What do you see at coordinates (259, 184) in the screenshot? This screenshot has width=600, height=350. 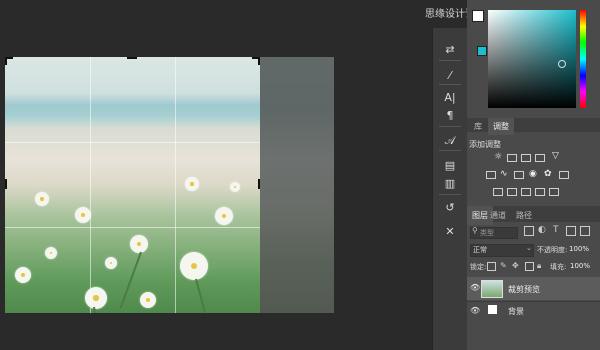 I see `crop-handle-middle-right` at bounding box center [259, 184].